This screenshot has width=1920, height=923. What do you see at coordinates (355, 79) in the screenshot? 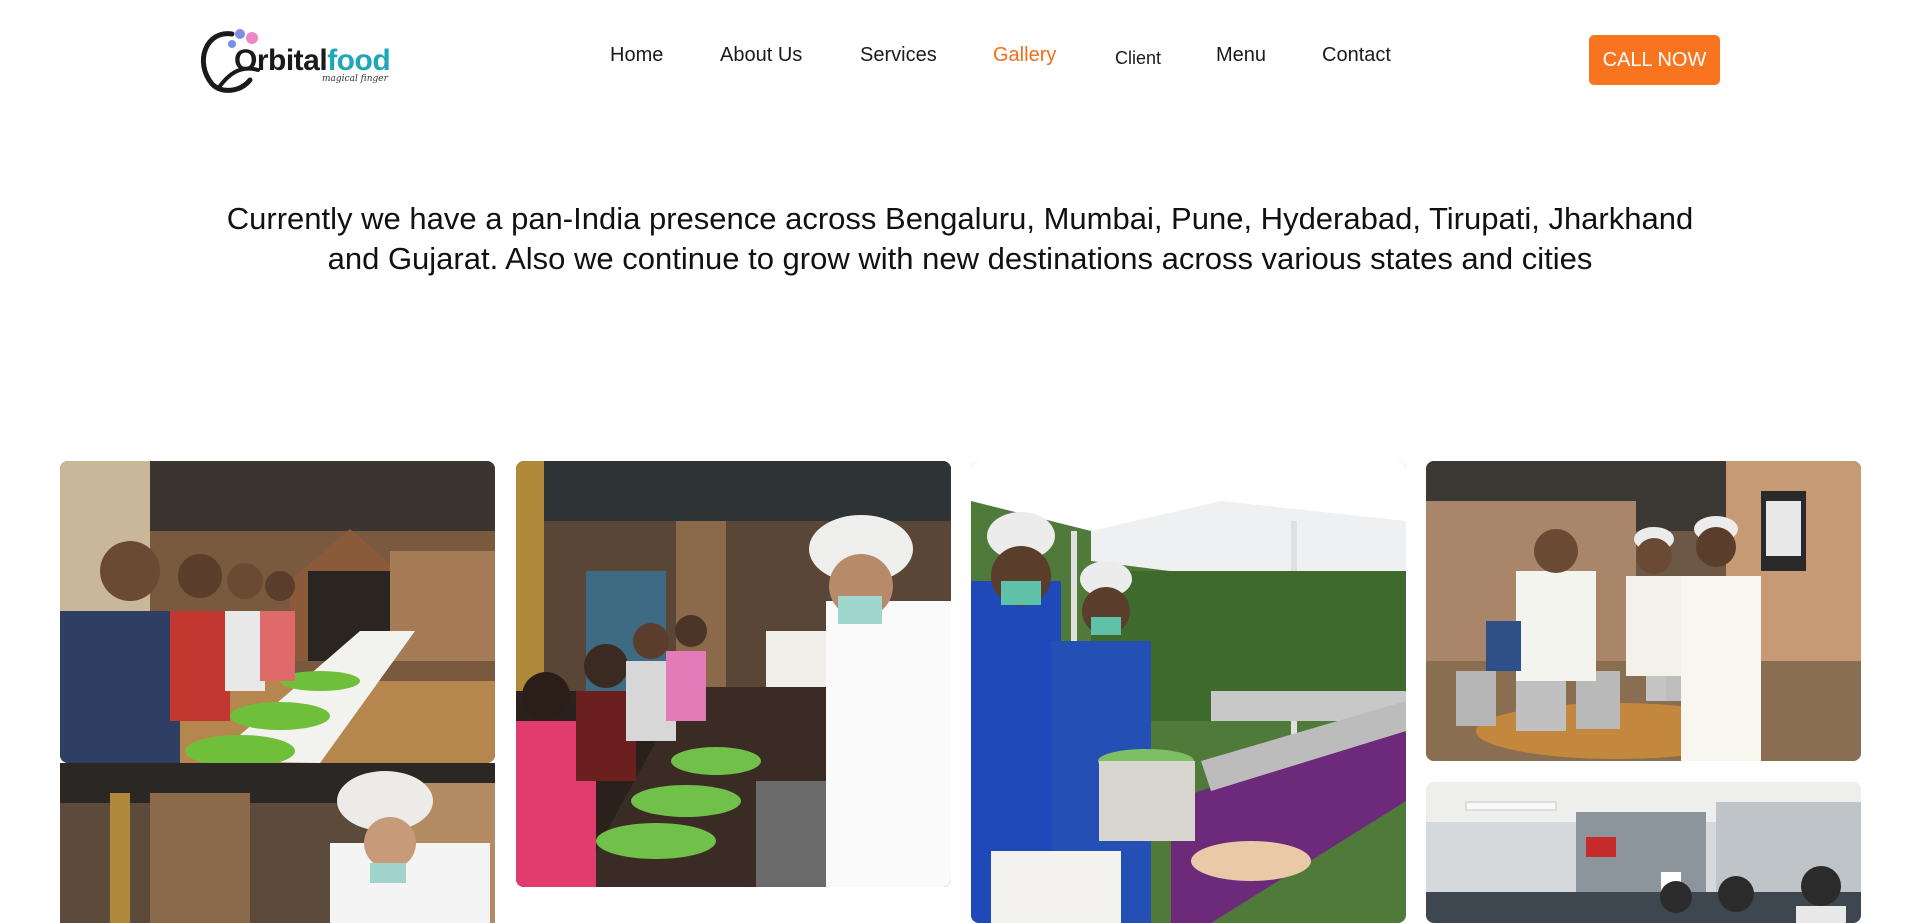
I see `logo-tagline: magical finger` at bounding box center [355, 79].